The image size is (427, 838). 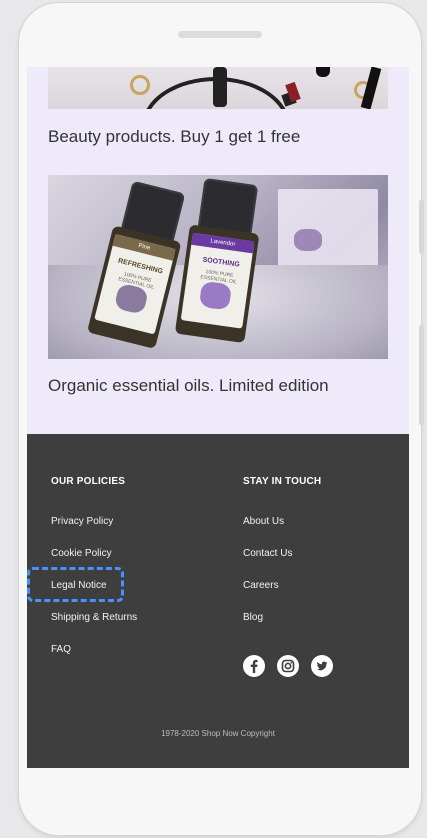 I want to click on social-links, so click(x=288, y=666).